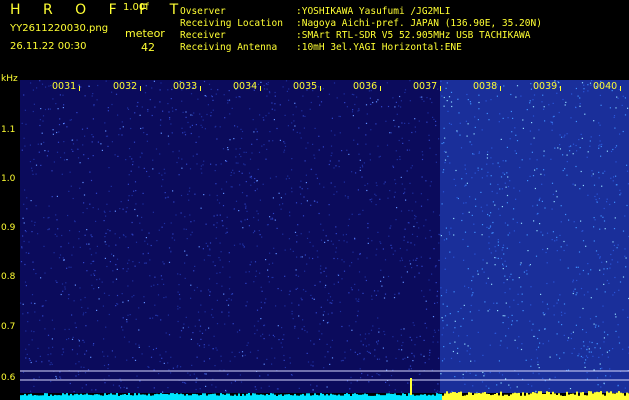 Image resolution: width=629 pixels, height=400 pixels. What do you see at coordinates (379, 47) in the screenshot?
I see `info-antenna-value: :10mH 3el.YAGI Horizontal:ENE` at bounding box center [379, 47].